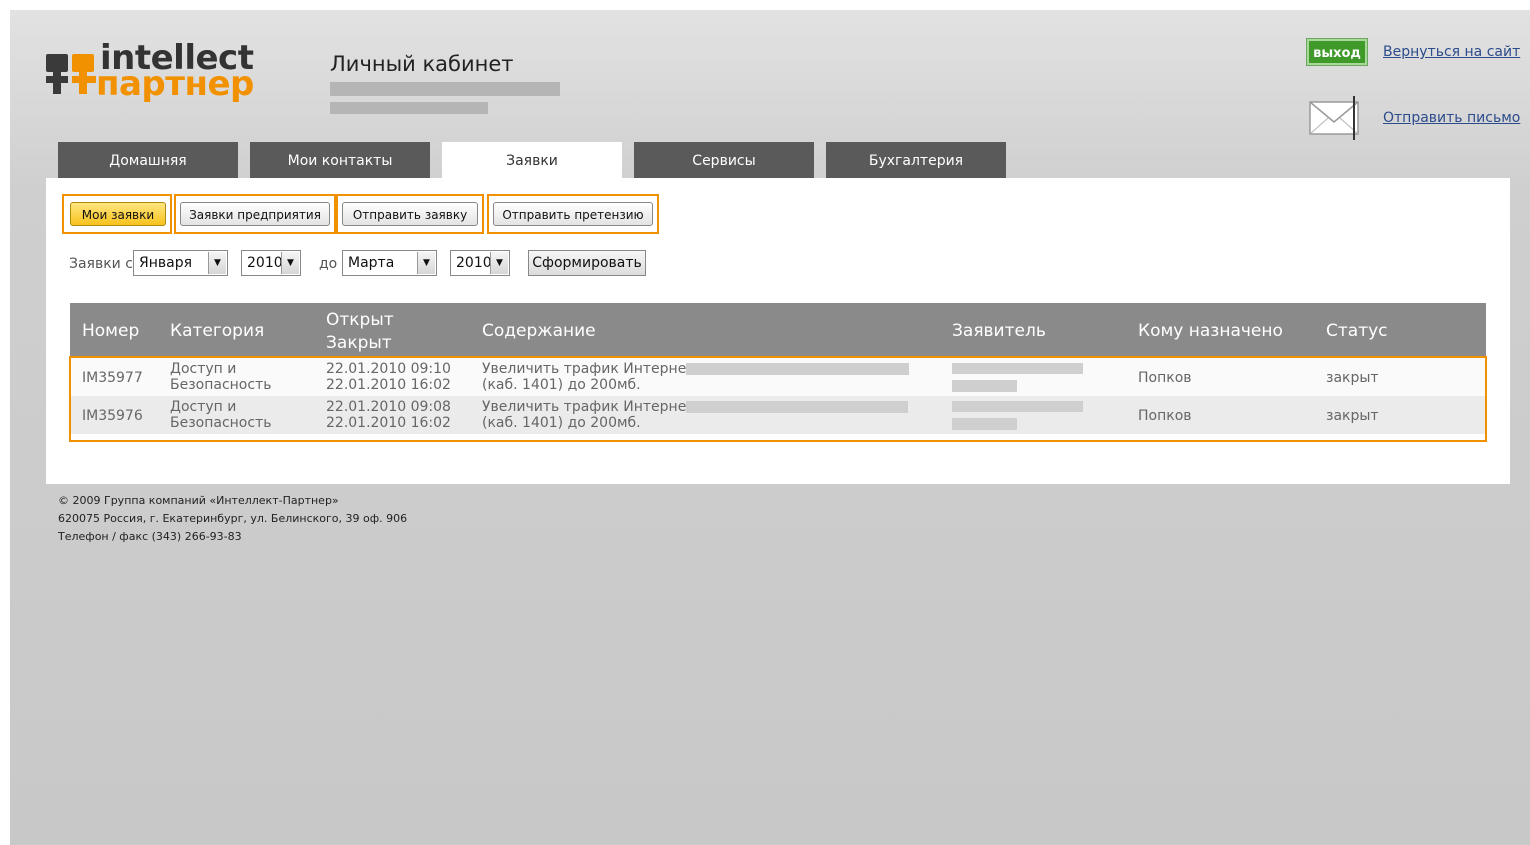 This screenshot has height=845, width=1530. What do you see at coordinates (422, 64) in the screenshot?
I see `page-title: Личный кабинет` at bounding box center [422, 64].